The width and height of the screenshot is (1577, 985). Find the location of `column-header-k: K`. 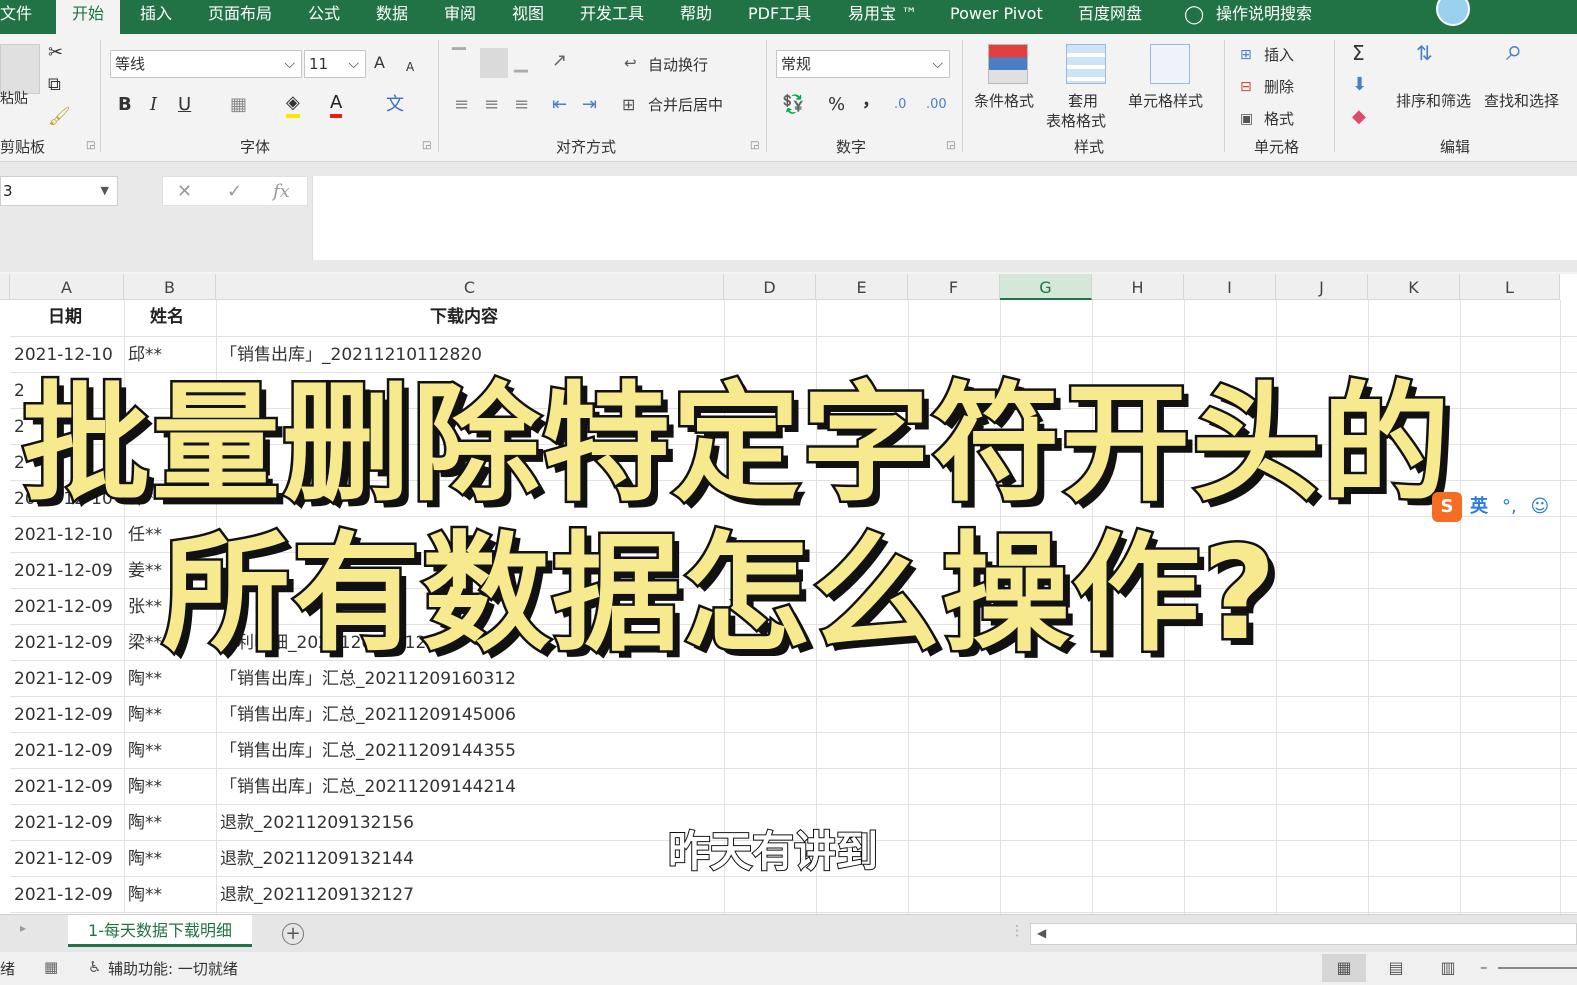

column-header-k: K is located at coordinates (1414, 287).